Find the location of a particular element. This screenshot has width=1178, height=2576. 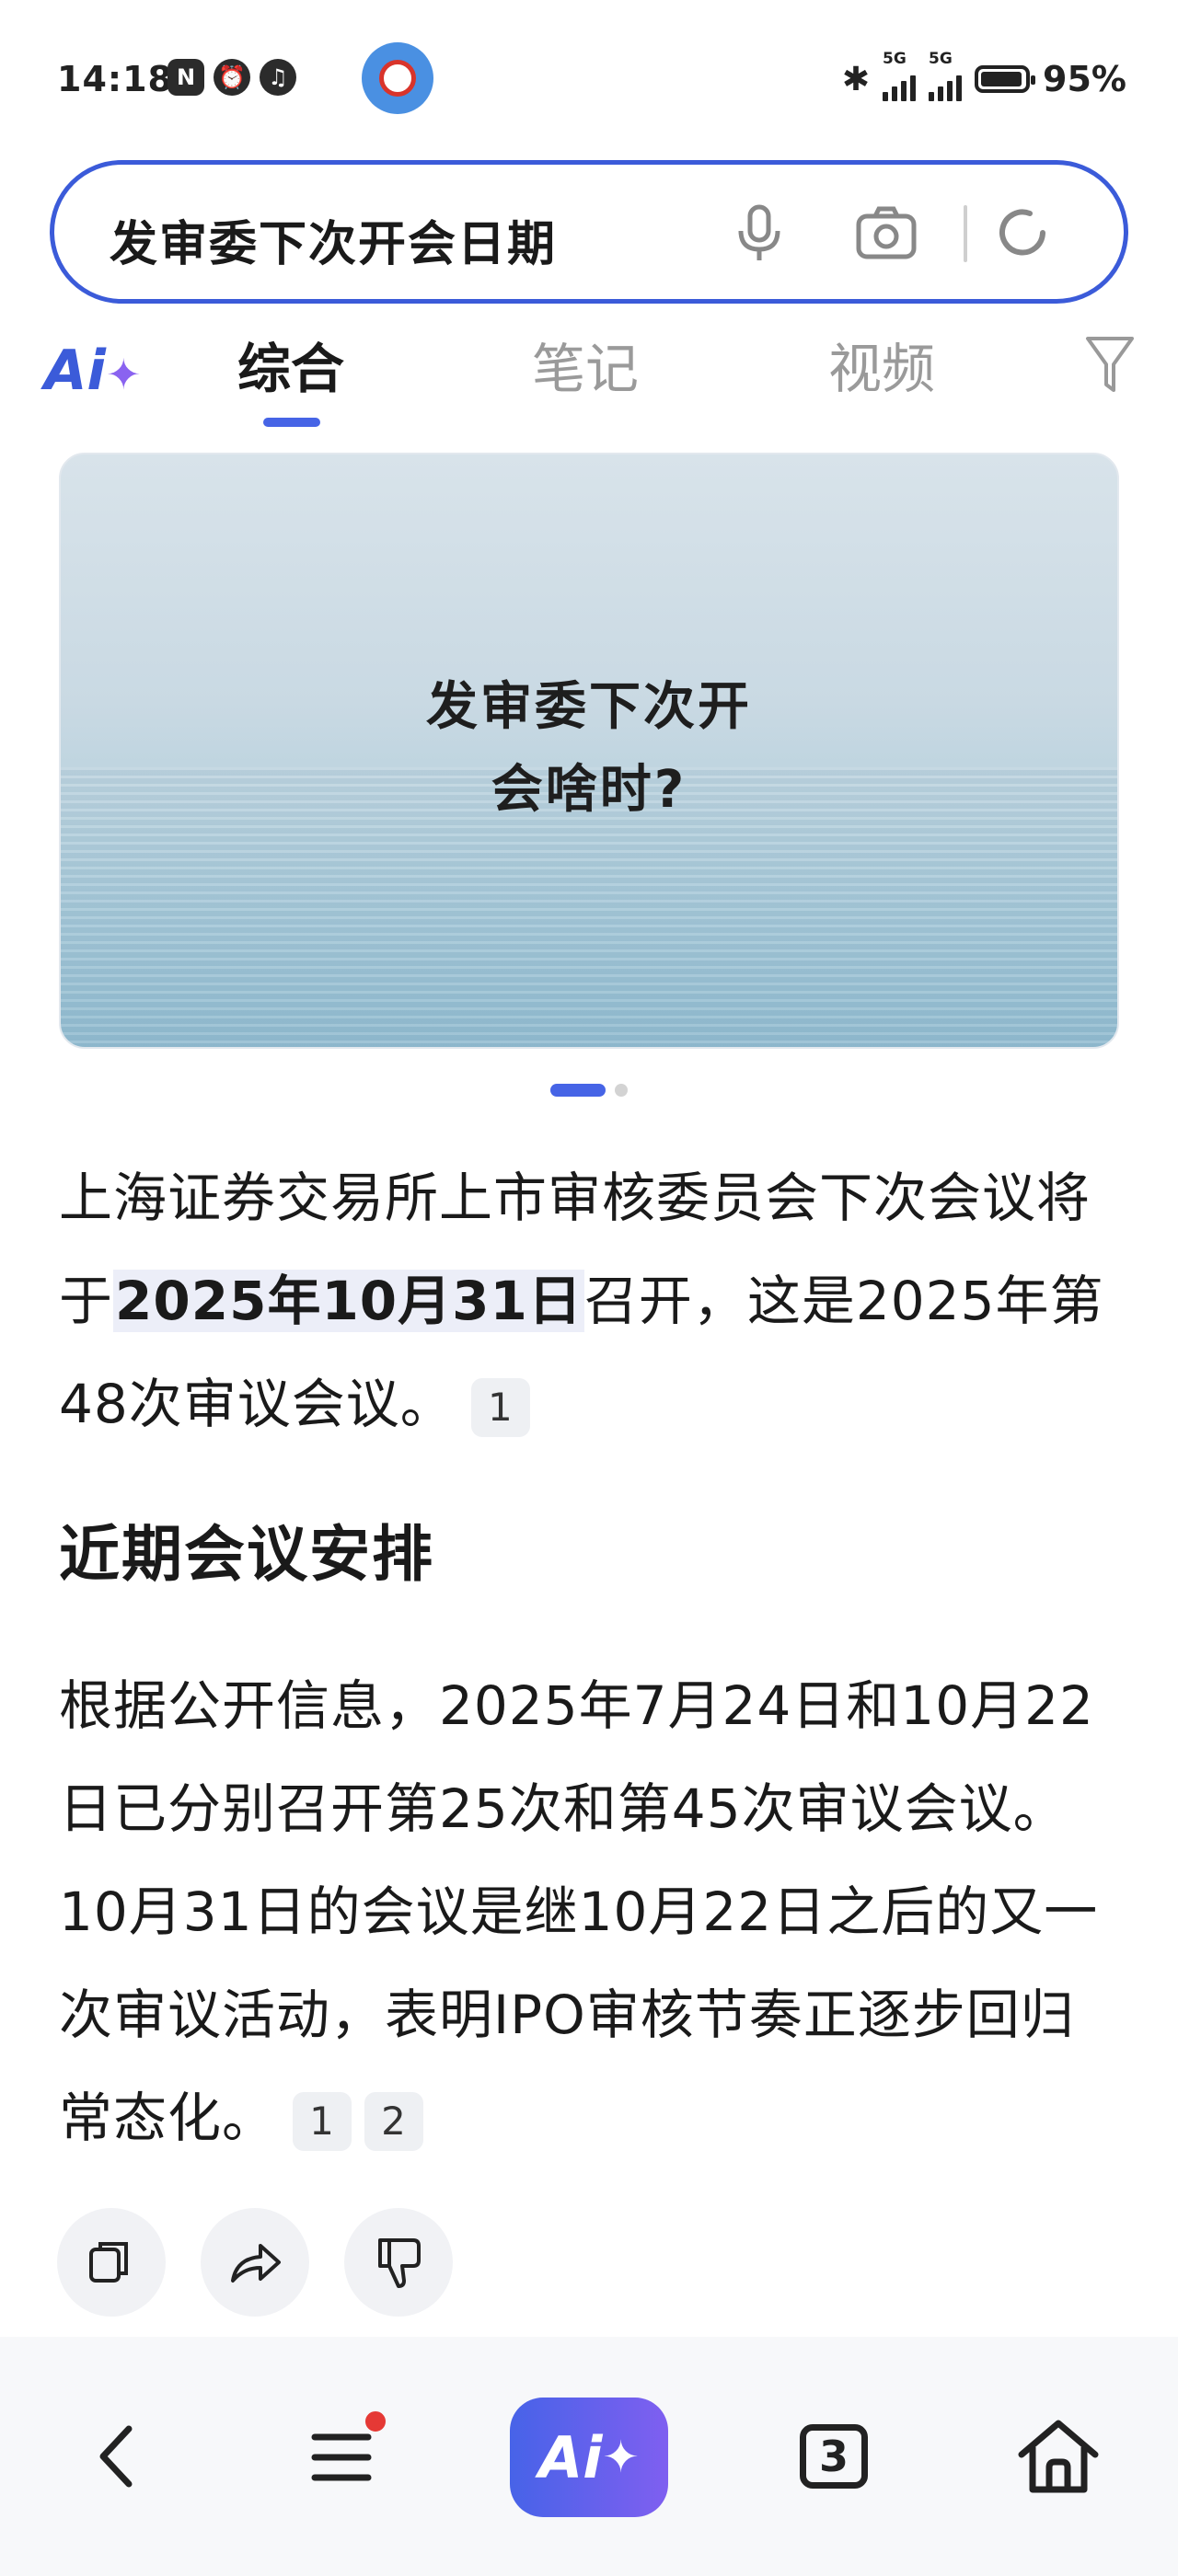

dislike-button is located at coordinates (399, 2262).